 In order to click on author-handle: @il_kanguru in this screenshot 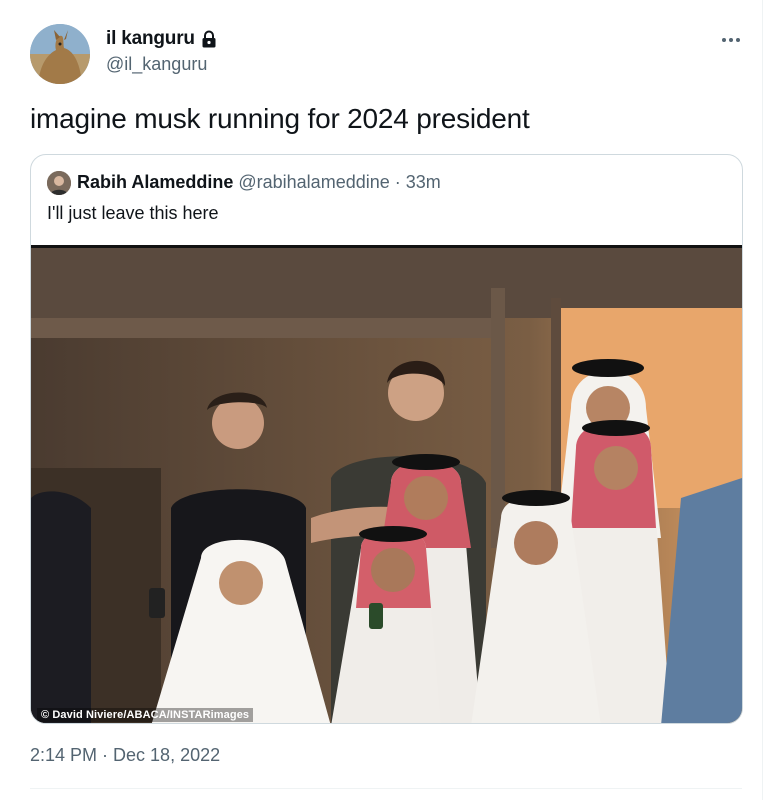, I will do `click(156, 64)`.